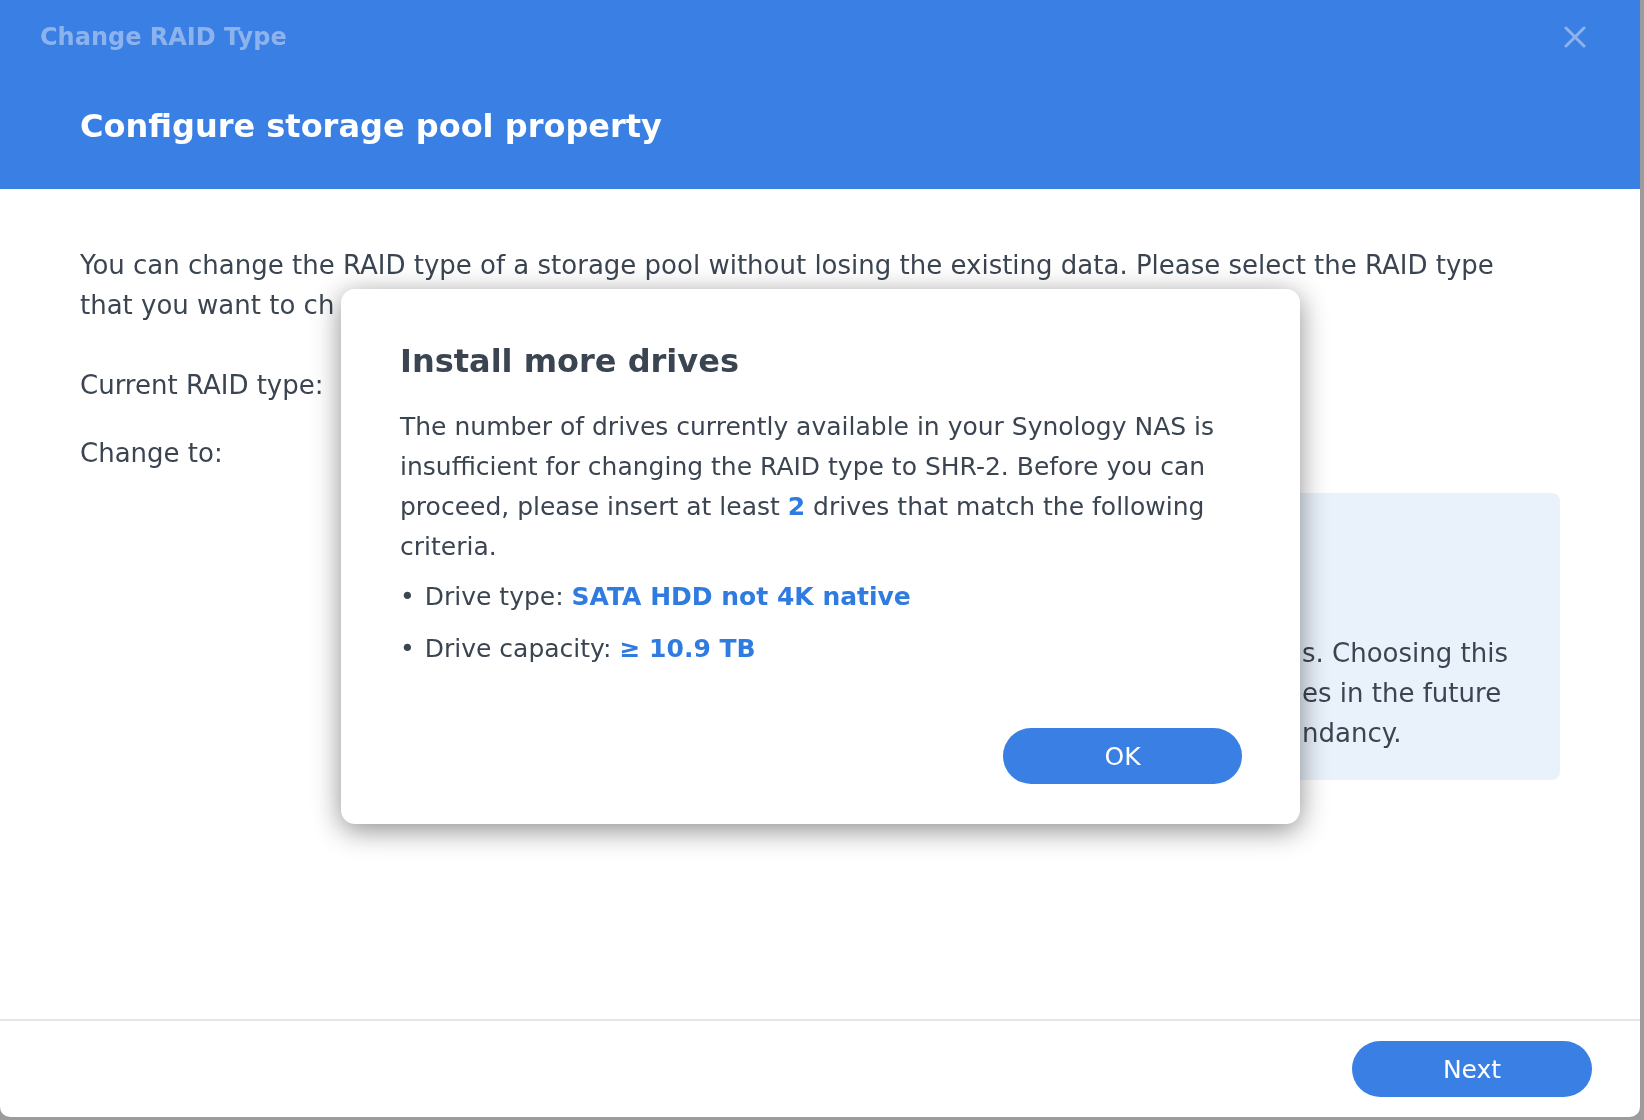  What do you see at coordinates (1122, 756) in the screenshot?
I see `ok-button: OK` at bounding box center [1122, 756].